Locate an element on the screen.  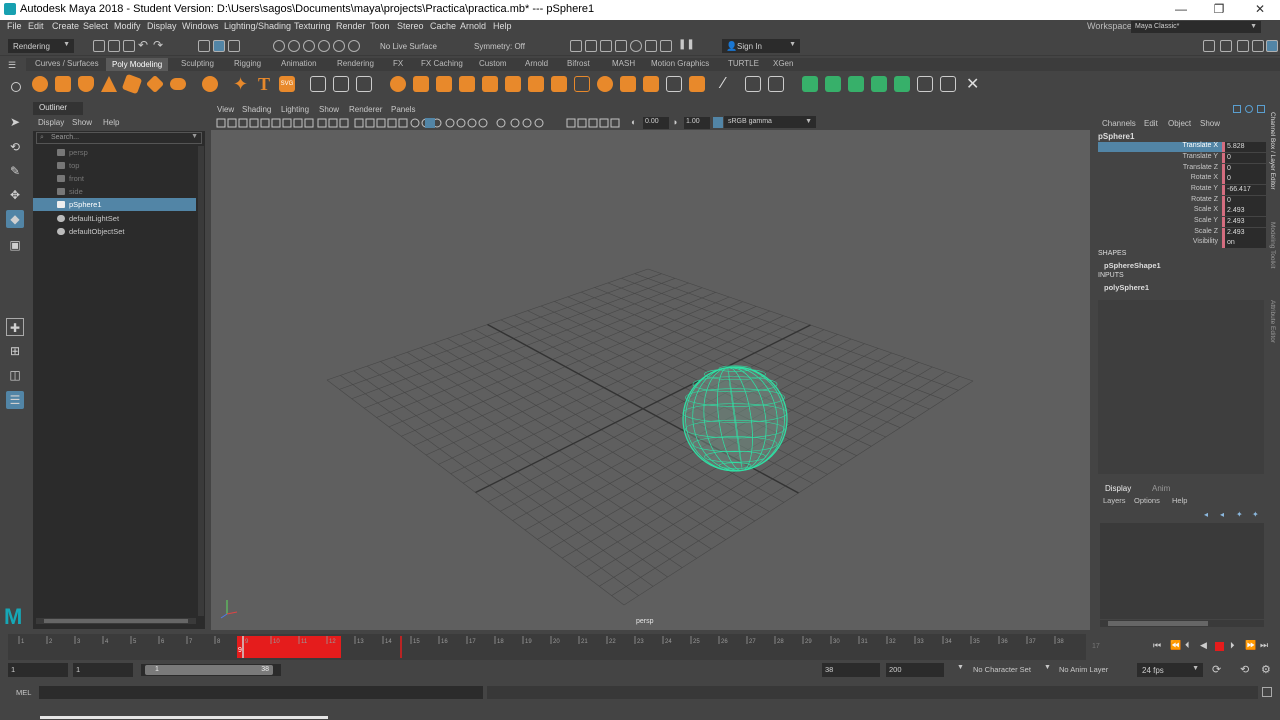
maximize-button: ❐ is located at coordinates (1219, 10).